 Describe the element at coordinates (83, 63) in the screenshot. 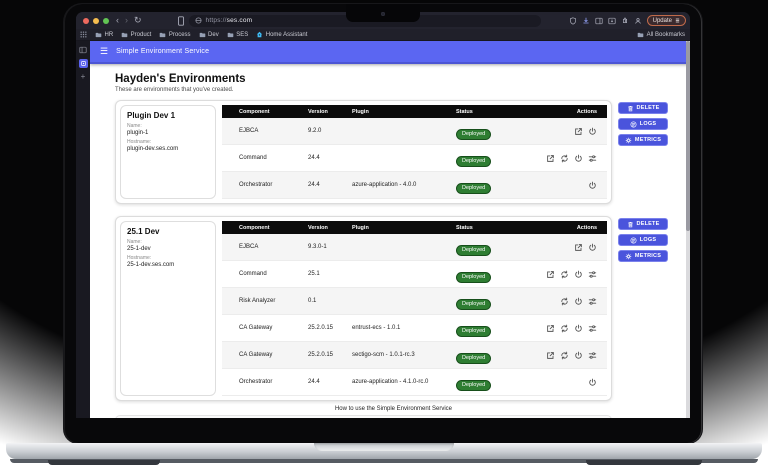

I see `active-tab-button` at that location.